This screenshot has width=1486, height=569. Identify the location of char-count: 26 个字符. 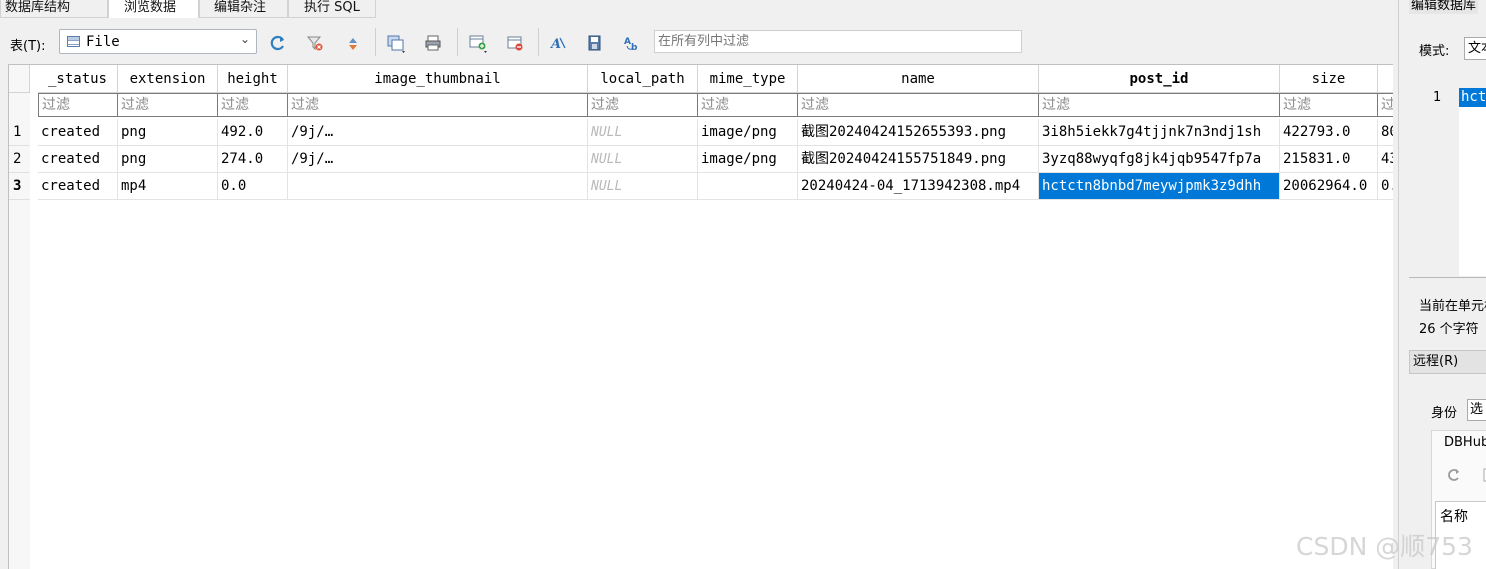
(1449, 329).